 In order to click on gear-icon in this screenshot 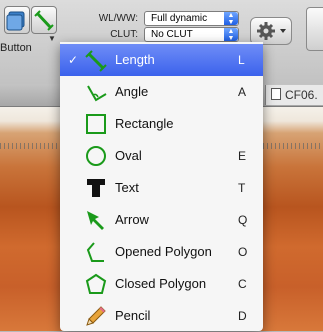, I will do `click(271, 31)`.